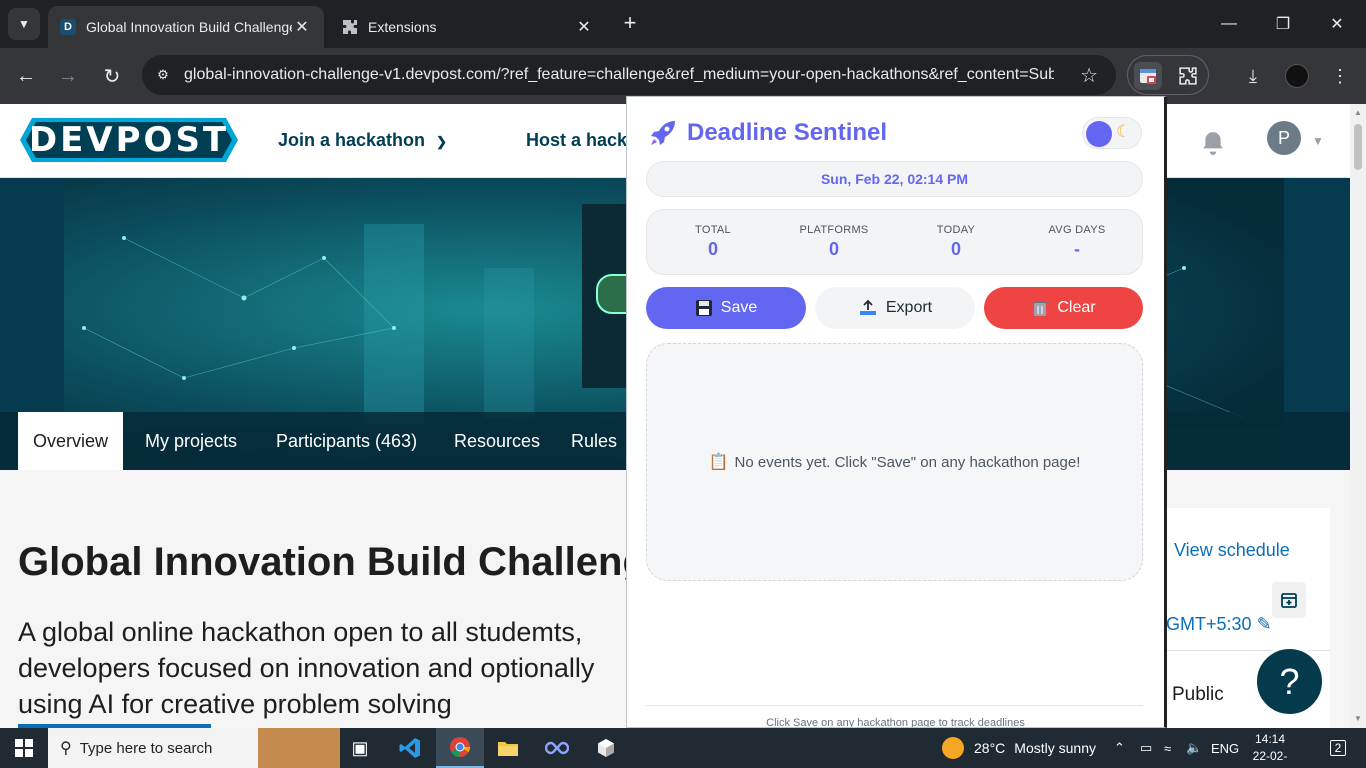 The width and height of the screenshot is (1366, 768). What do you see at coordinates (1099, 134) in the screenshot?
I see `toggle-knob` at bounding box center [1099, 134].